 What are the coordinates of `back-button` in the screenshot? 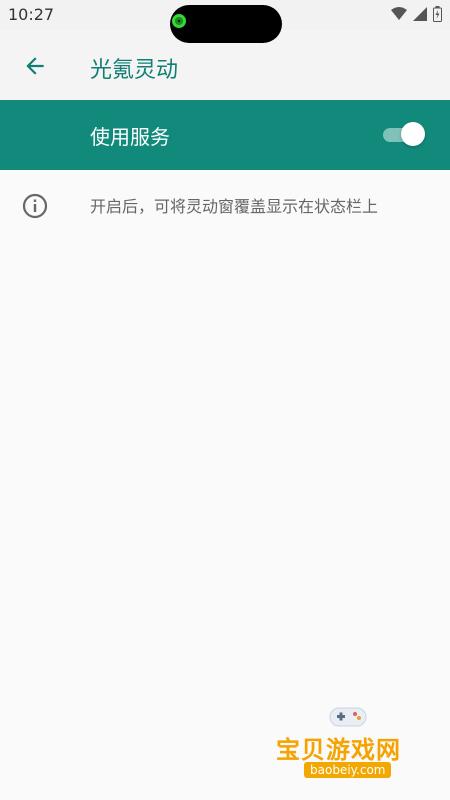 It's located at (35, 66).